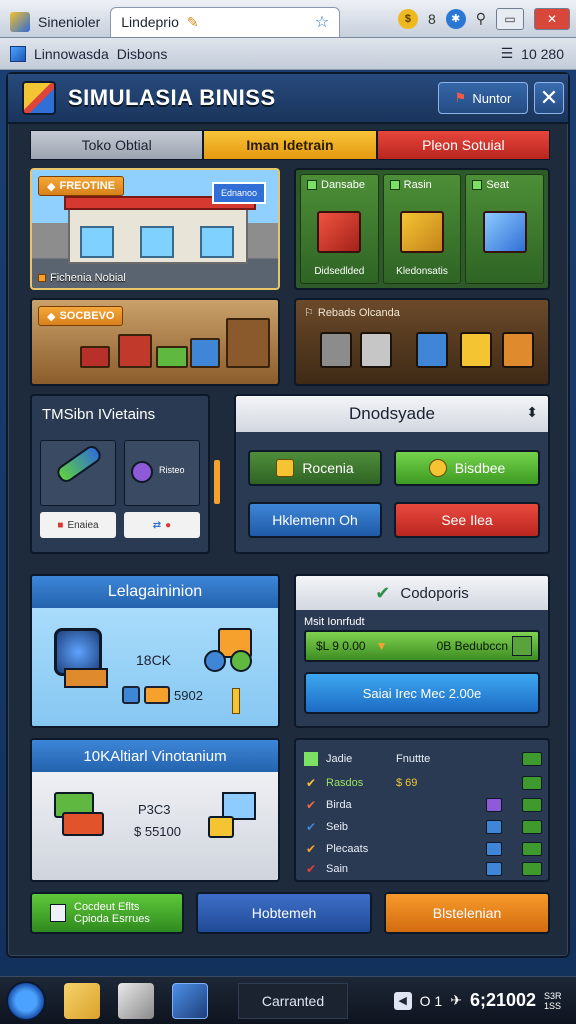  I want to click on product-card: Rasin Kledonsatis, so click(422, 229).